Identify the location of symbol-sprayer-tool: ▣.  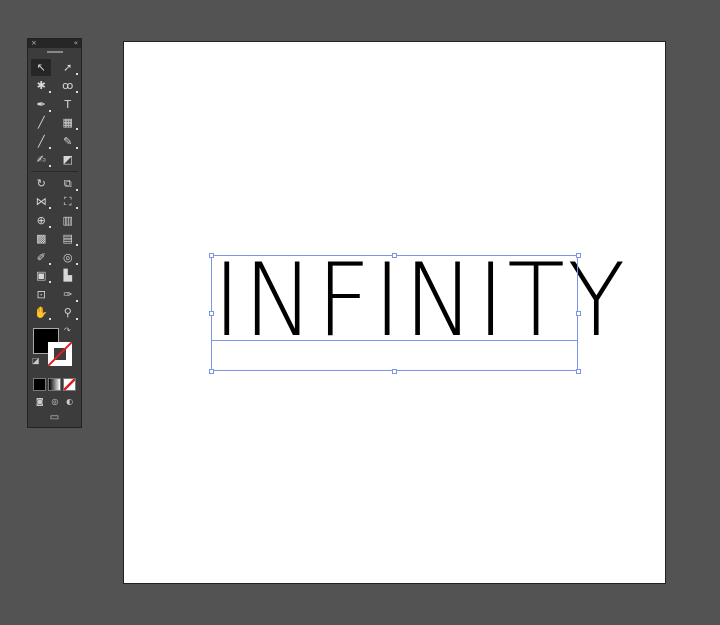
(41, 275).